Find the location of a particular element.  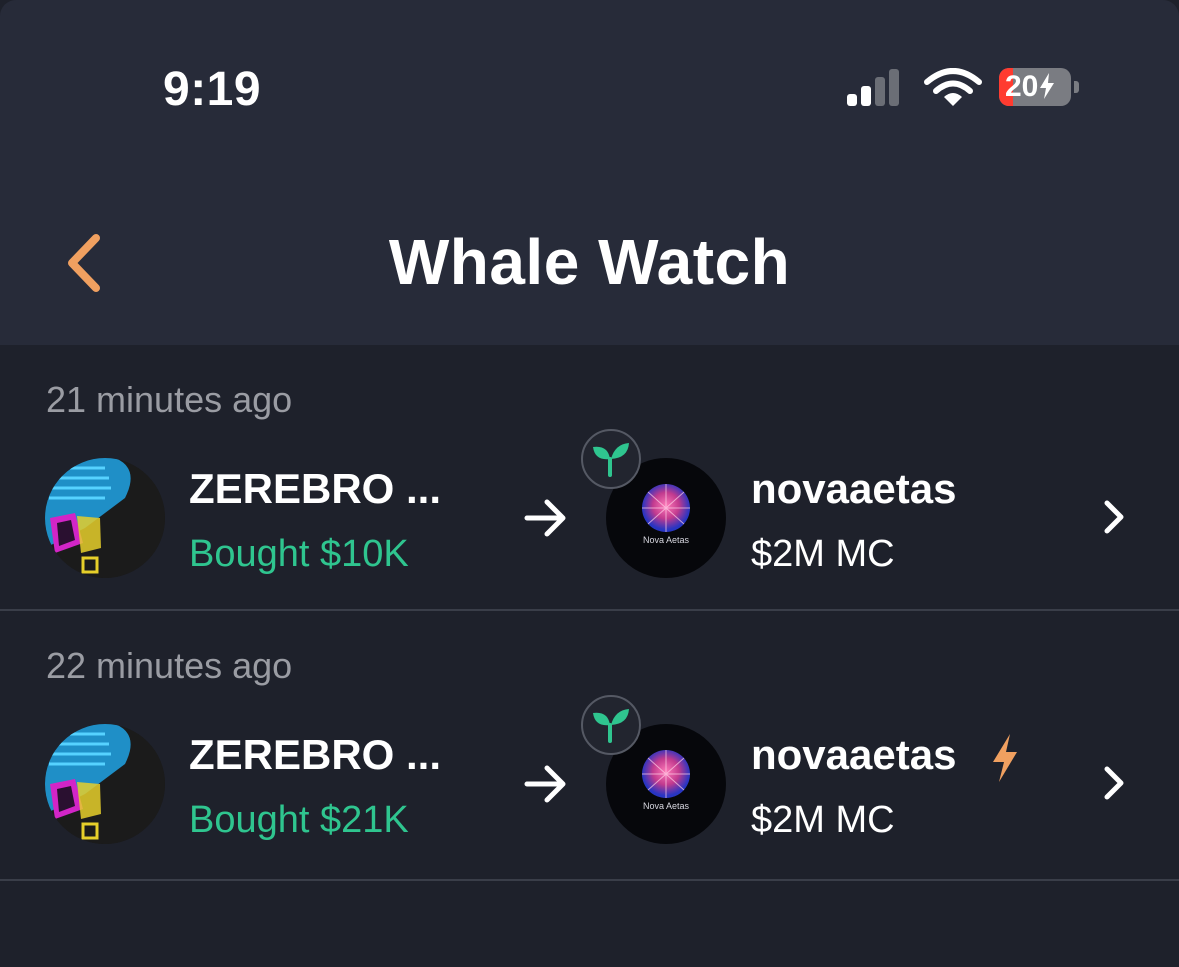

battery-percent: 20 is located at coordinates (1022, 86).